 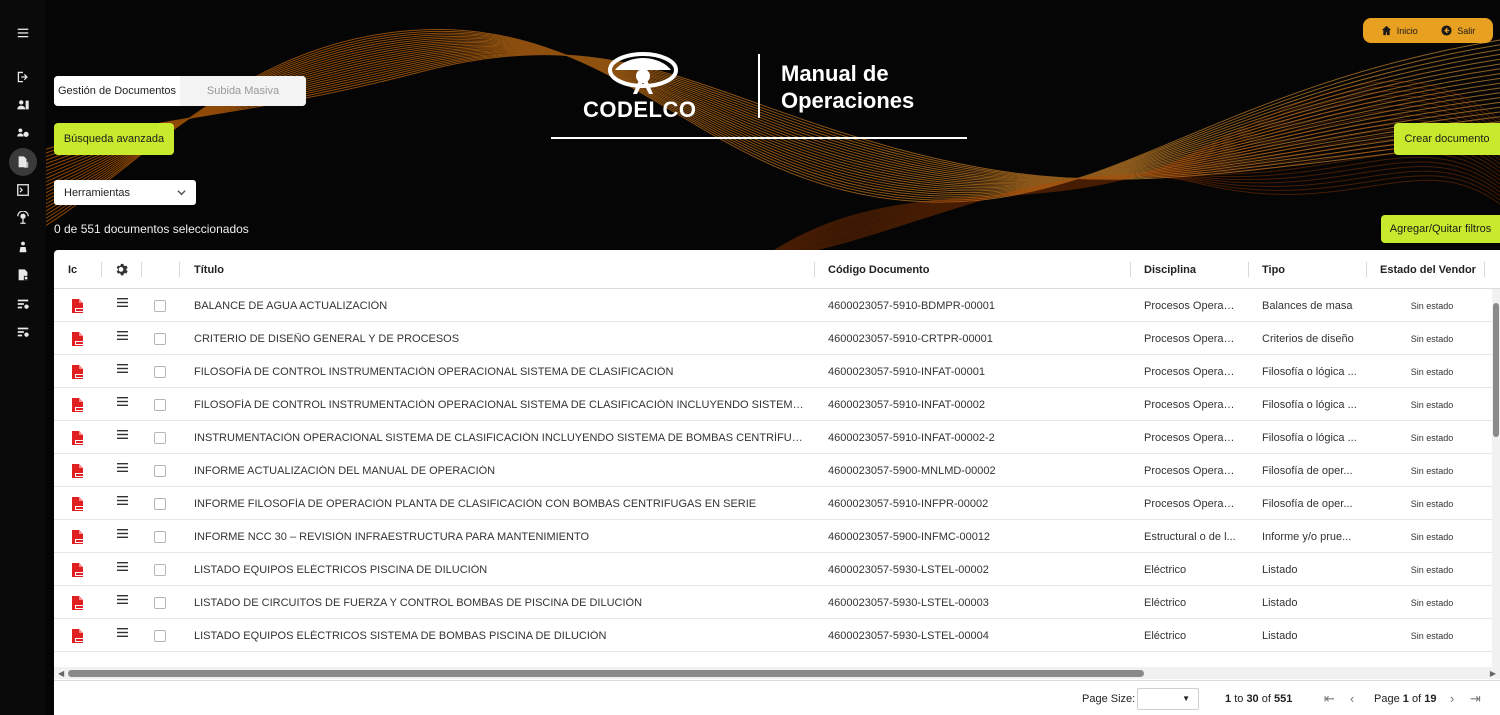 What do you see at coordinates (114, 139) in the screenshot?
I see `advanced-search-button: Búsqueda avanzada` at bounding box center [114, 139].